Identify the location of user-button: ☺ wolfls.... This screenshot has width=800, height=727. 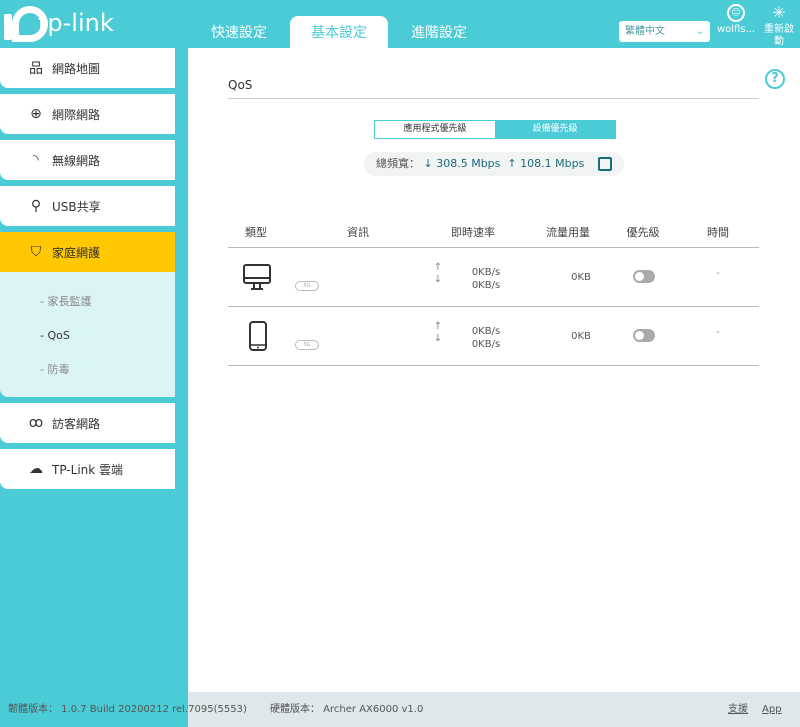
(736, 19).